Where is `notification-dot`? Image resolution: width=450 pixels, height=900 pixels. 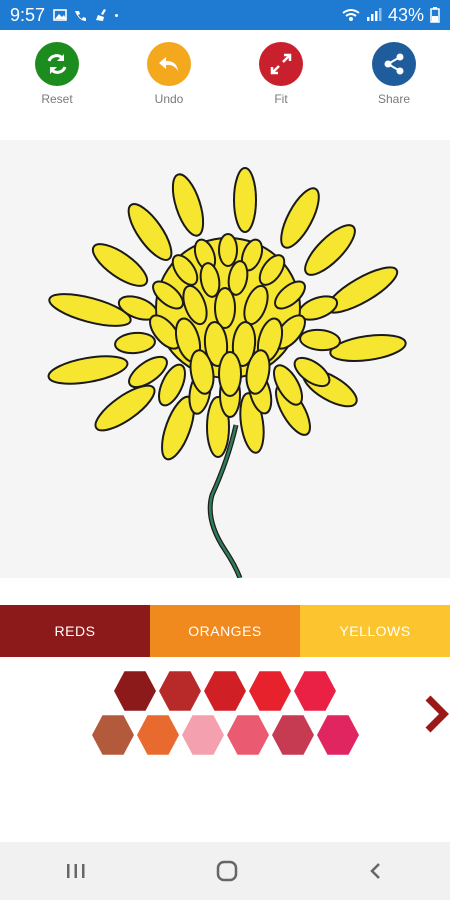
notification-dot is located at coordinates (117, 15).